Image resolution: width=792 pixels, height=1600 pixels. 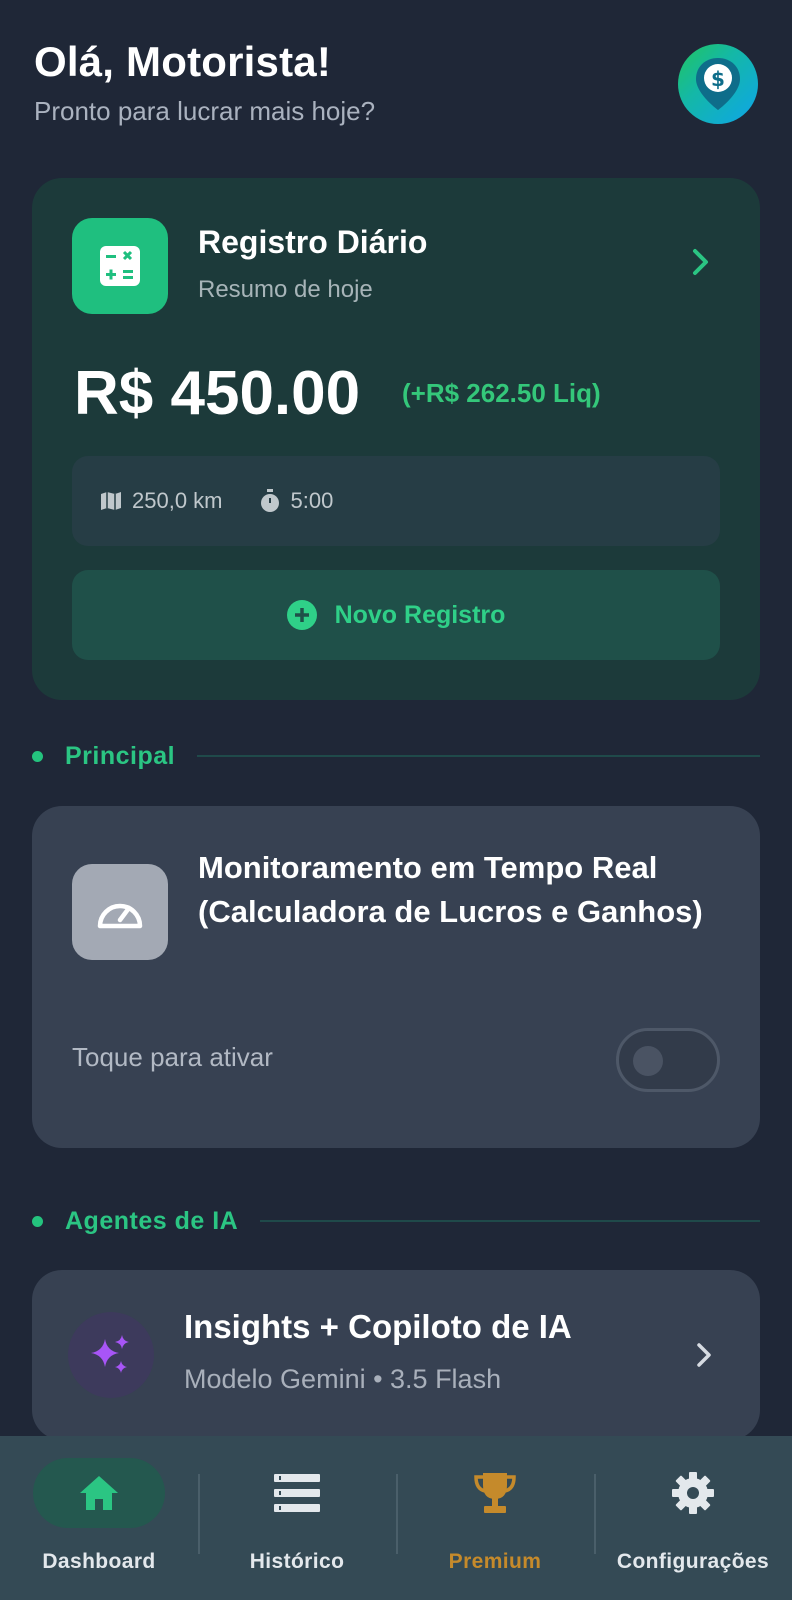 I want to click on nav-dashboard: Dashboard, so click(x=99, y=1518).